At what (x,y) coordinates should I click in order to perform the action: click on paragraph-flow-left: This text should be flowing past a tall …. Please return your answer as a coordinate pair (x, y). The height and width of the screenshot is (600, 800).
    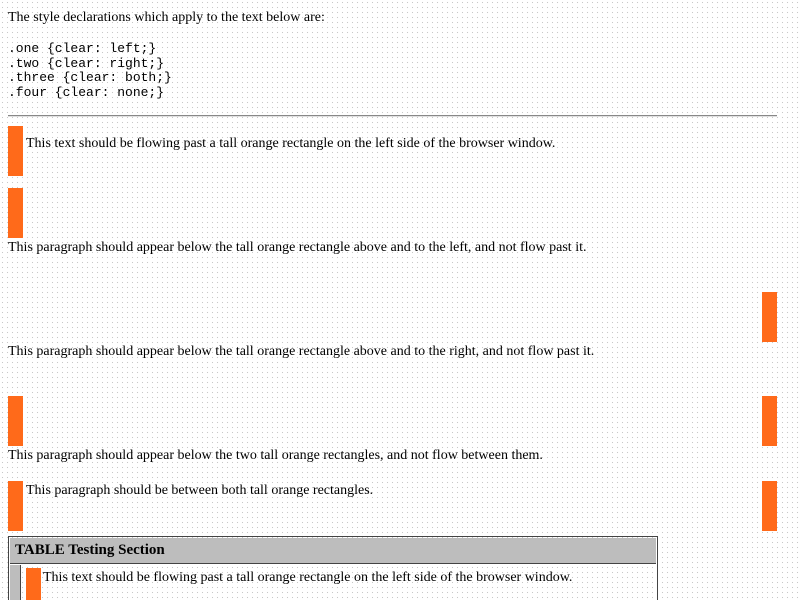
    Looking at the image, I should click on (291, 143).